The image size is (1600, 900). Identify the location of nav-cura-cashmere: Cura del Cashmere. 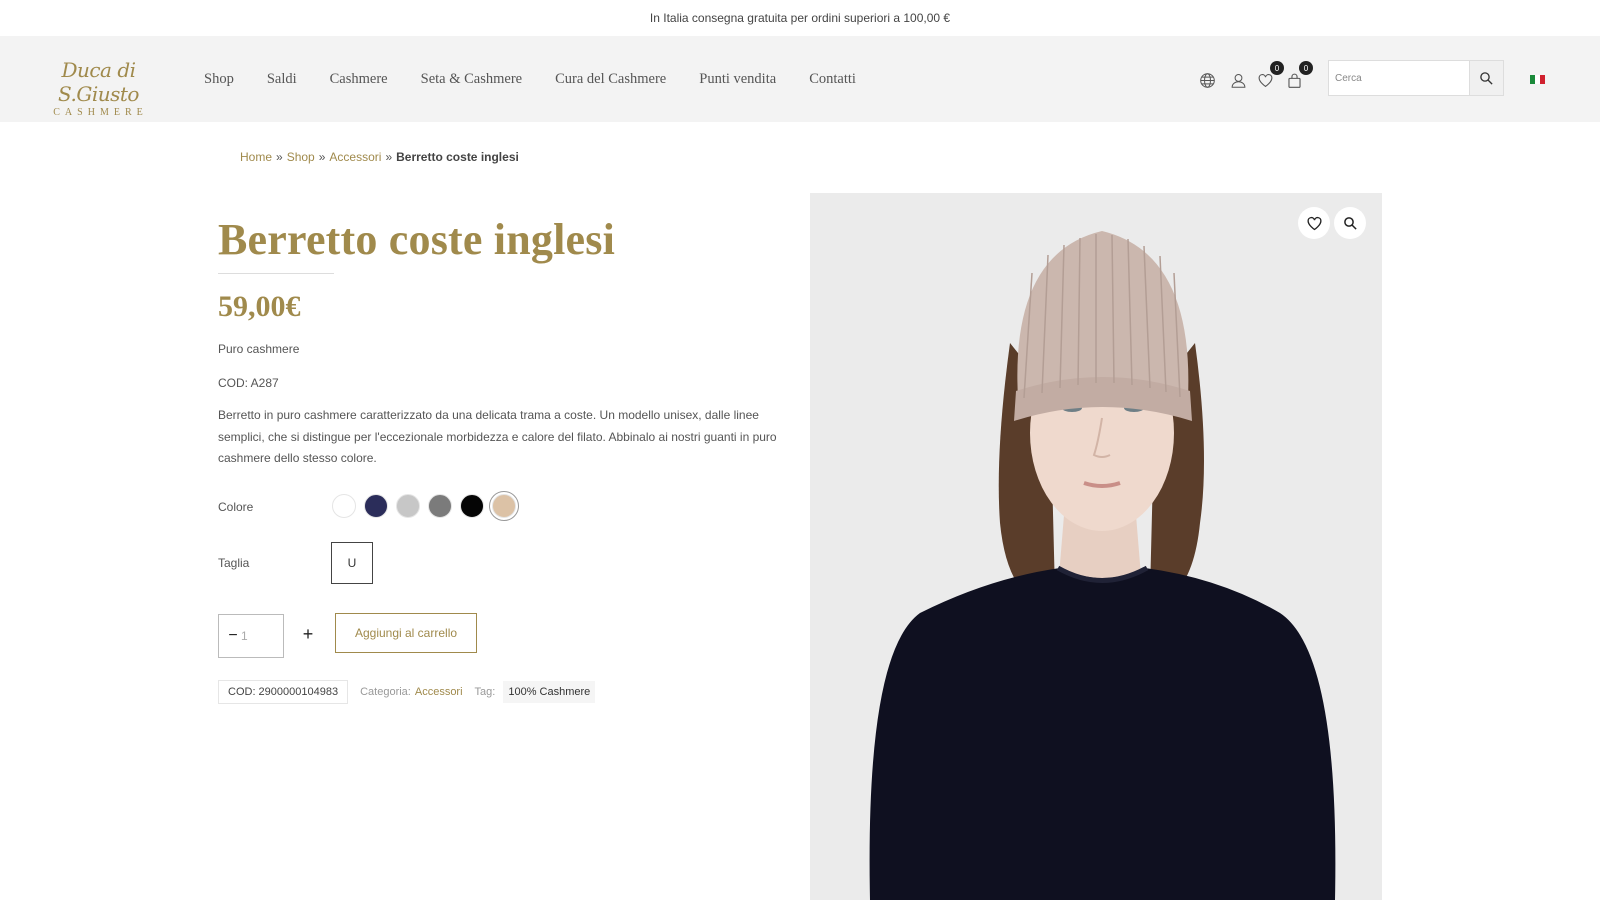
(610, 79).